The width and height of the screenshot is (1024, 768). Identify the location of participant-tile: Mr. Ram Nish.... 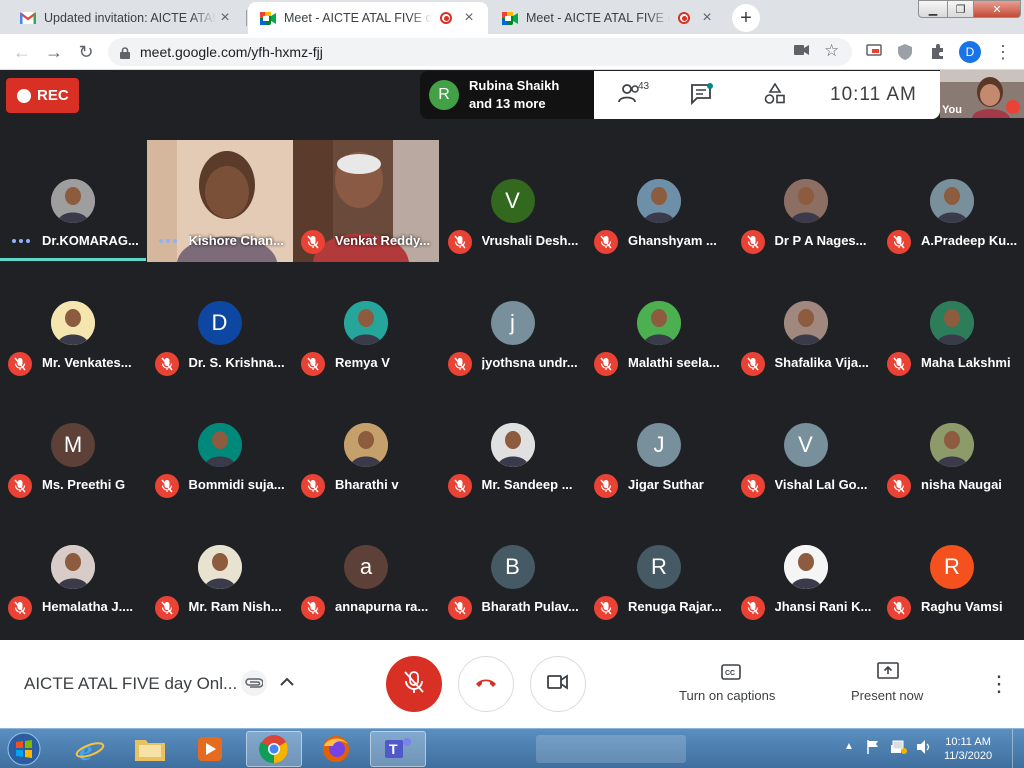
(220, 567).